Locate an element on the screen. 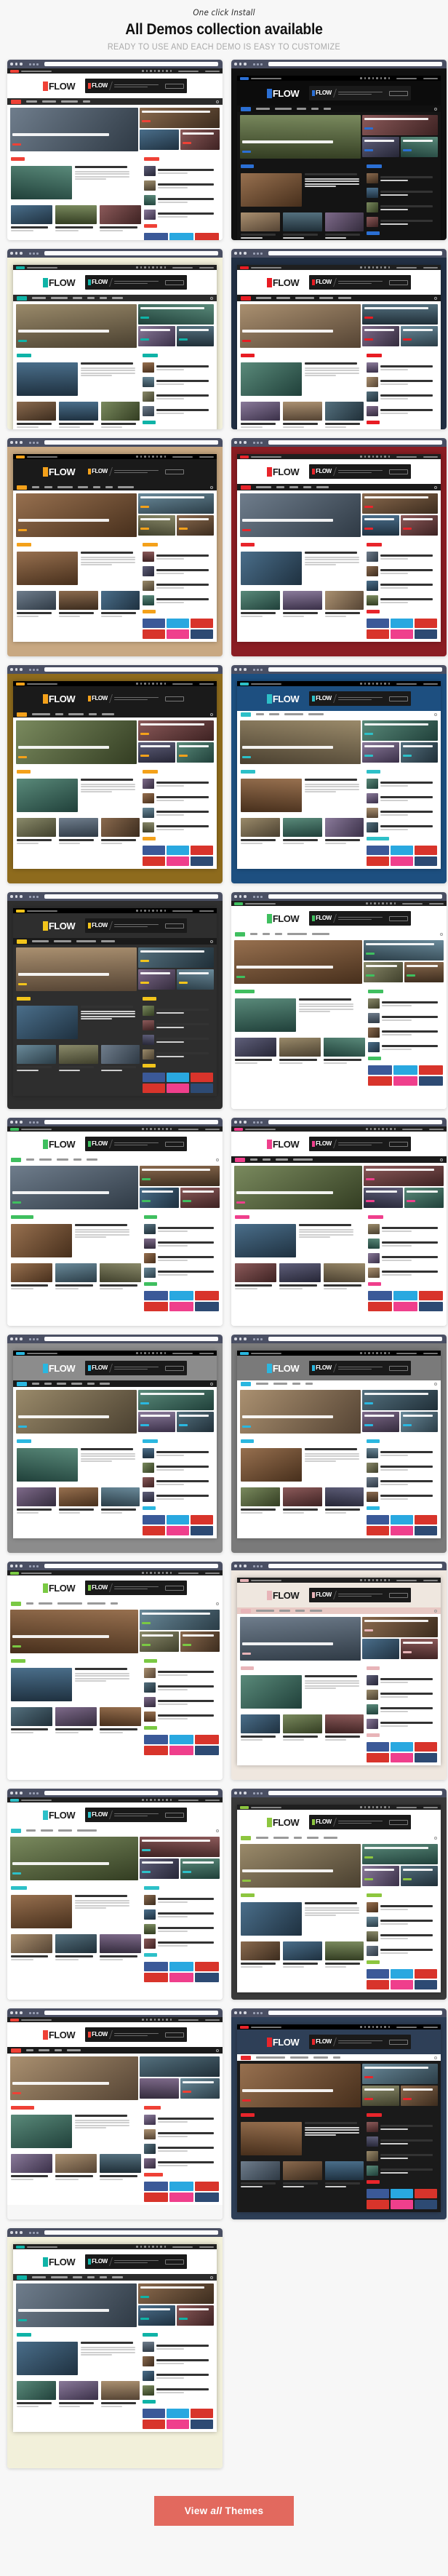  nav-item-music is located at coordinates (59, 2050).